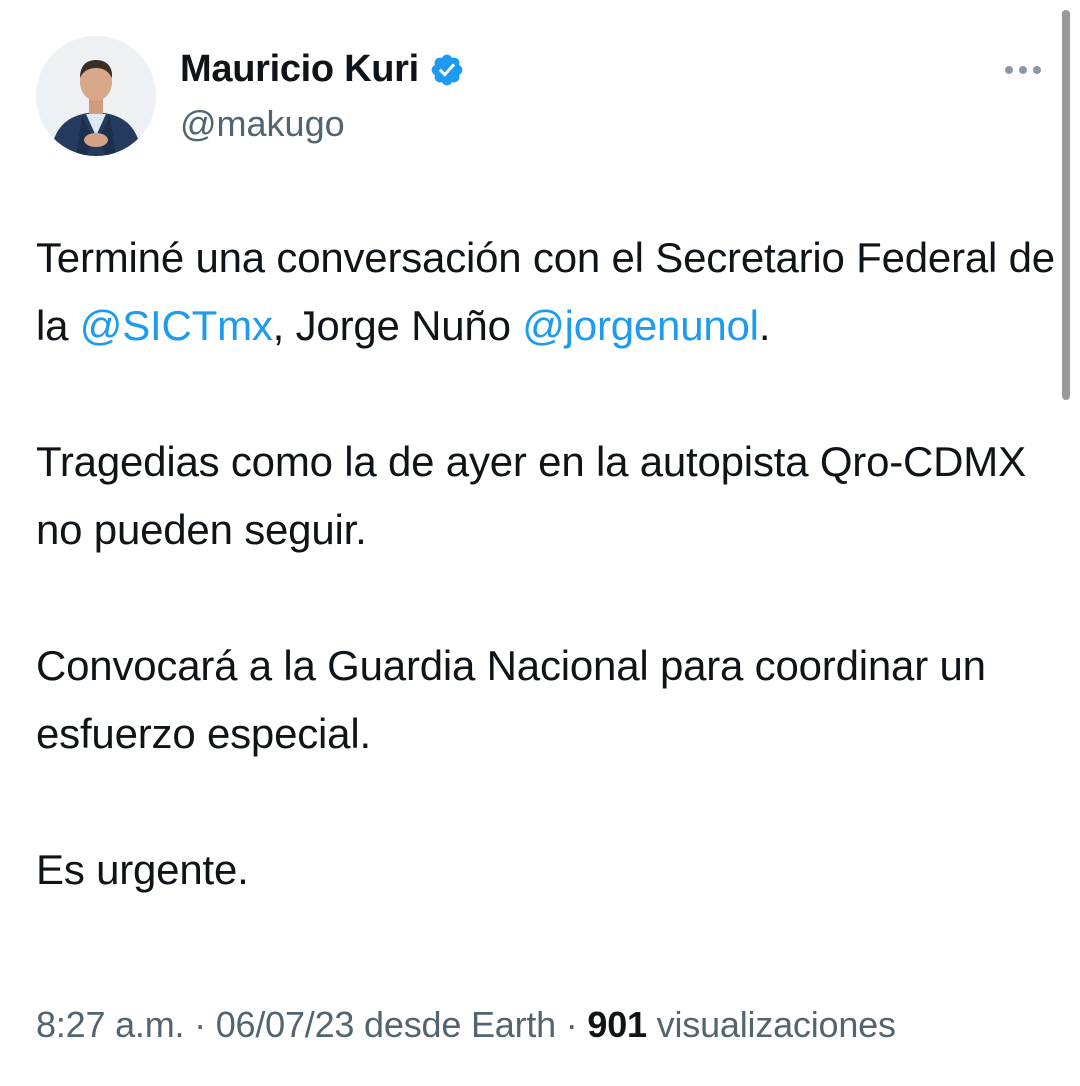  Describe the element at coordinates (262, 124) in the screenshot. I see `author-handle: @makugo` at that location.